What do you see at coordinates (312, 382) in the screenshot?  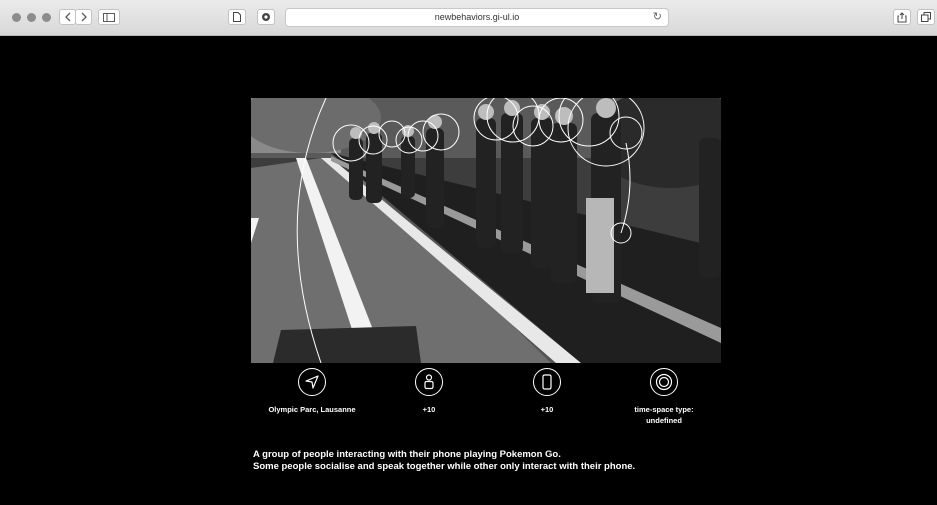 I see `location-arrow-icon` at bounding box center [312, 382].